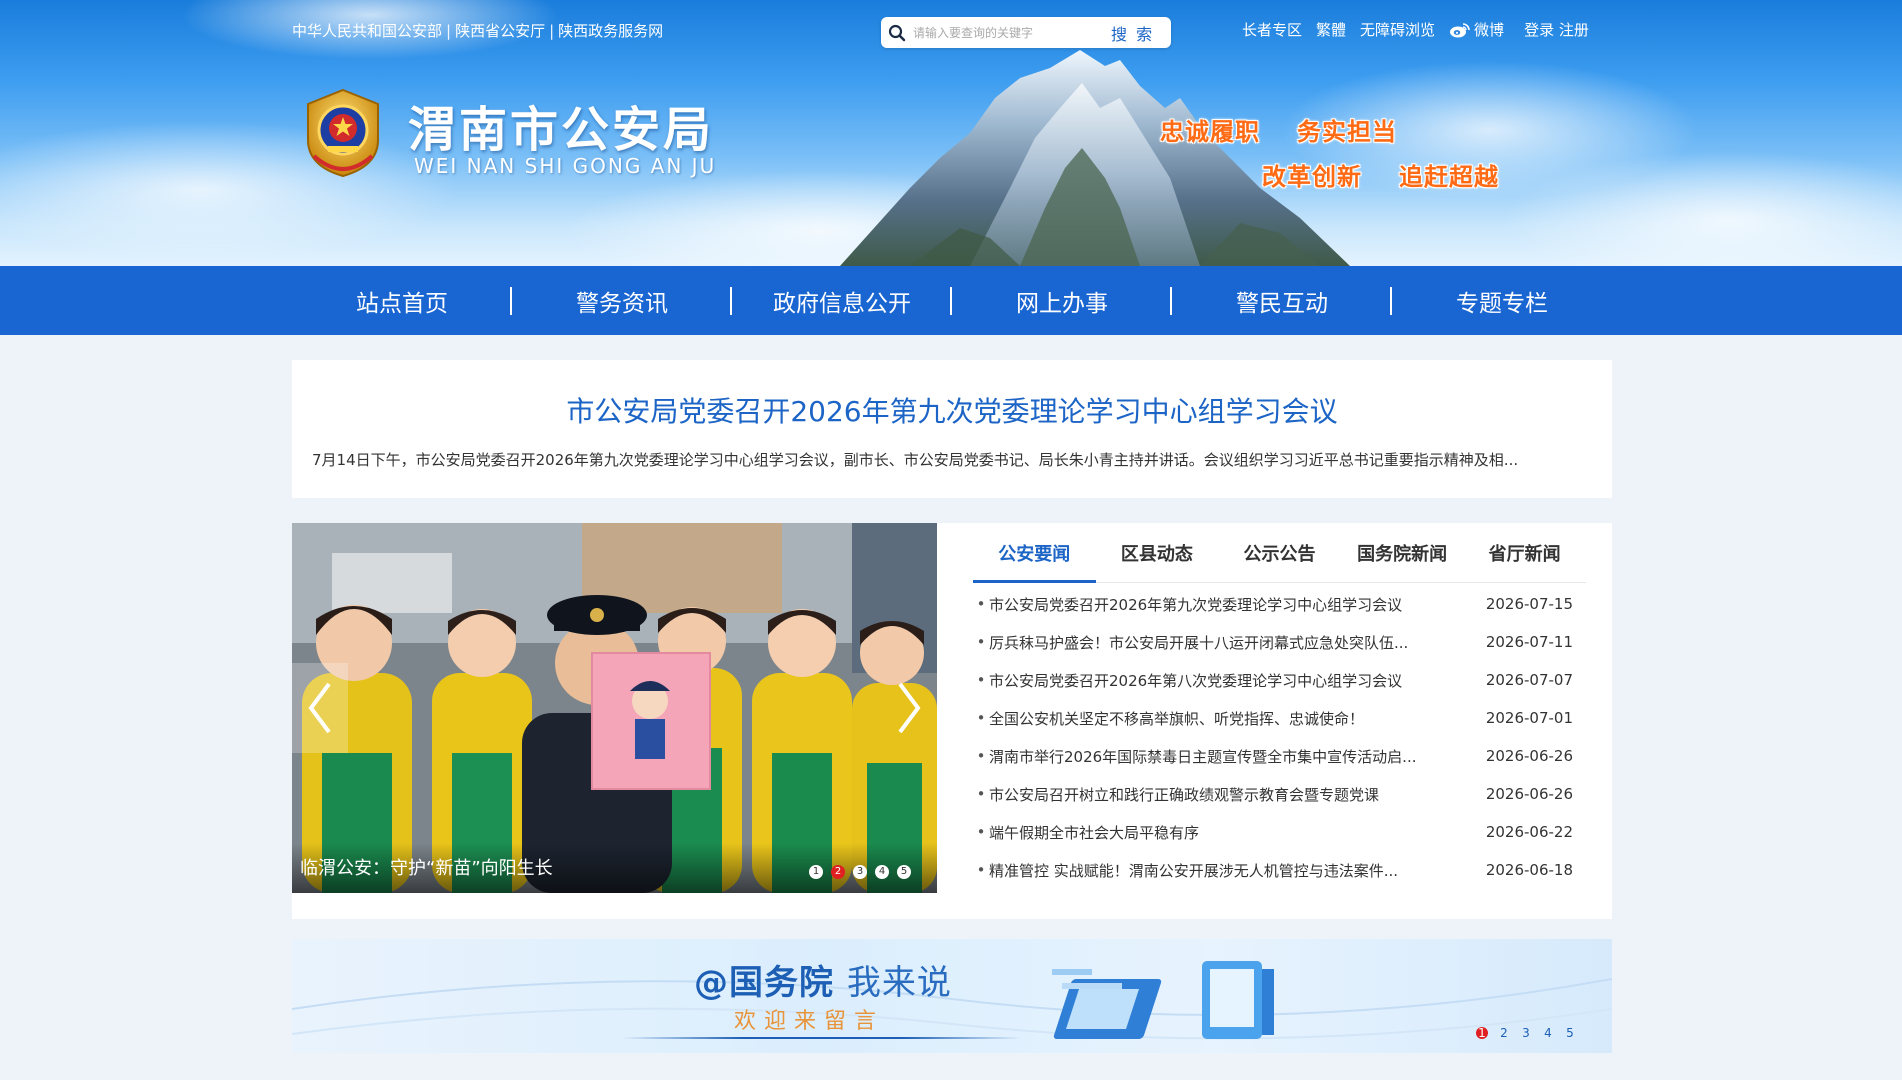 Image resolution: width=1902 pixels, height=1080 pixels. I want to click on weibo-icon, so click(1460, 29).